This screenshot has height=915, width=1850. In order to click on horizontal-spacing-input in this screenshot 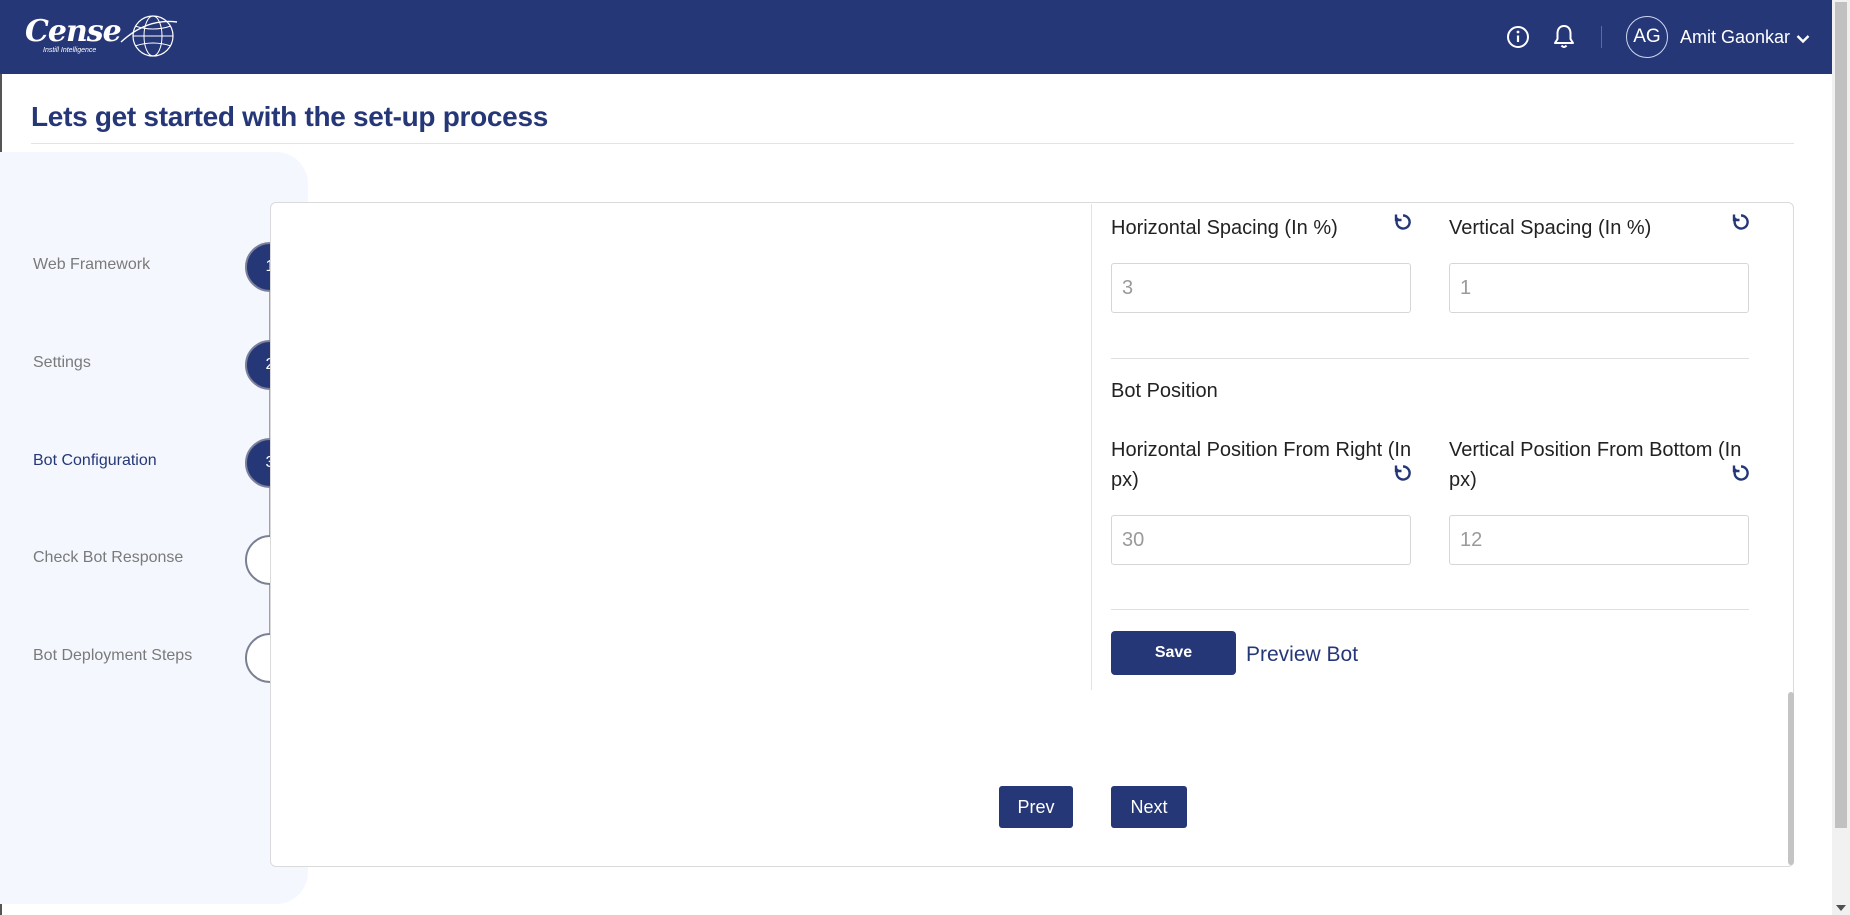, I will do `click(1261, 288)`.